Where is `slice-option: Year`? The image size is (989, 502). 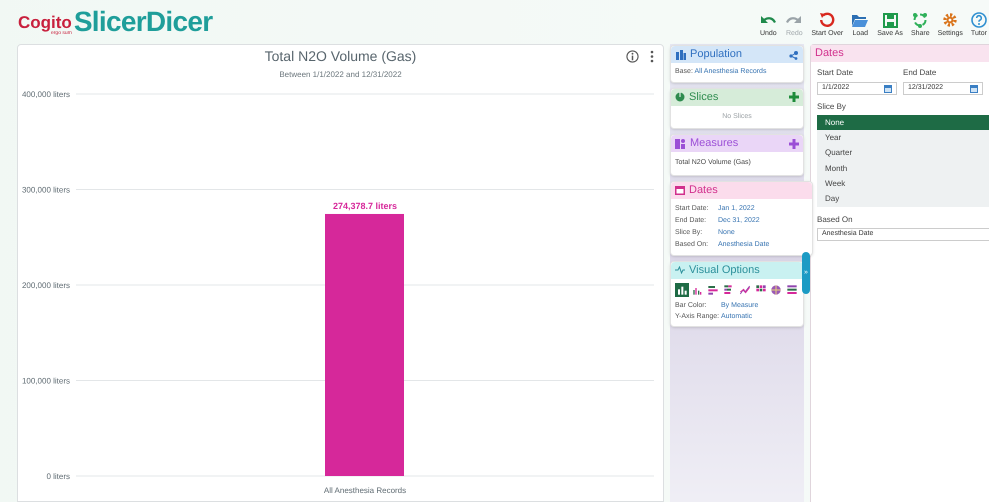 slice-option: Year is located at coordinates (903, 138).